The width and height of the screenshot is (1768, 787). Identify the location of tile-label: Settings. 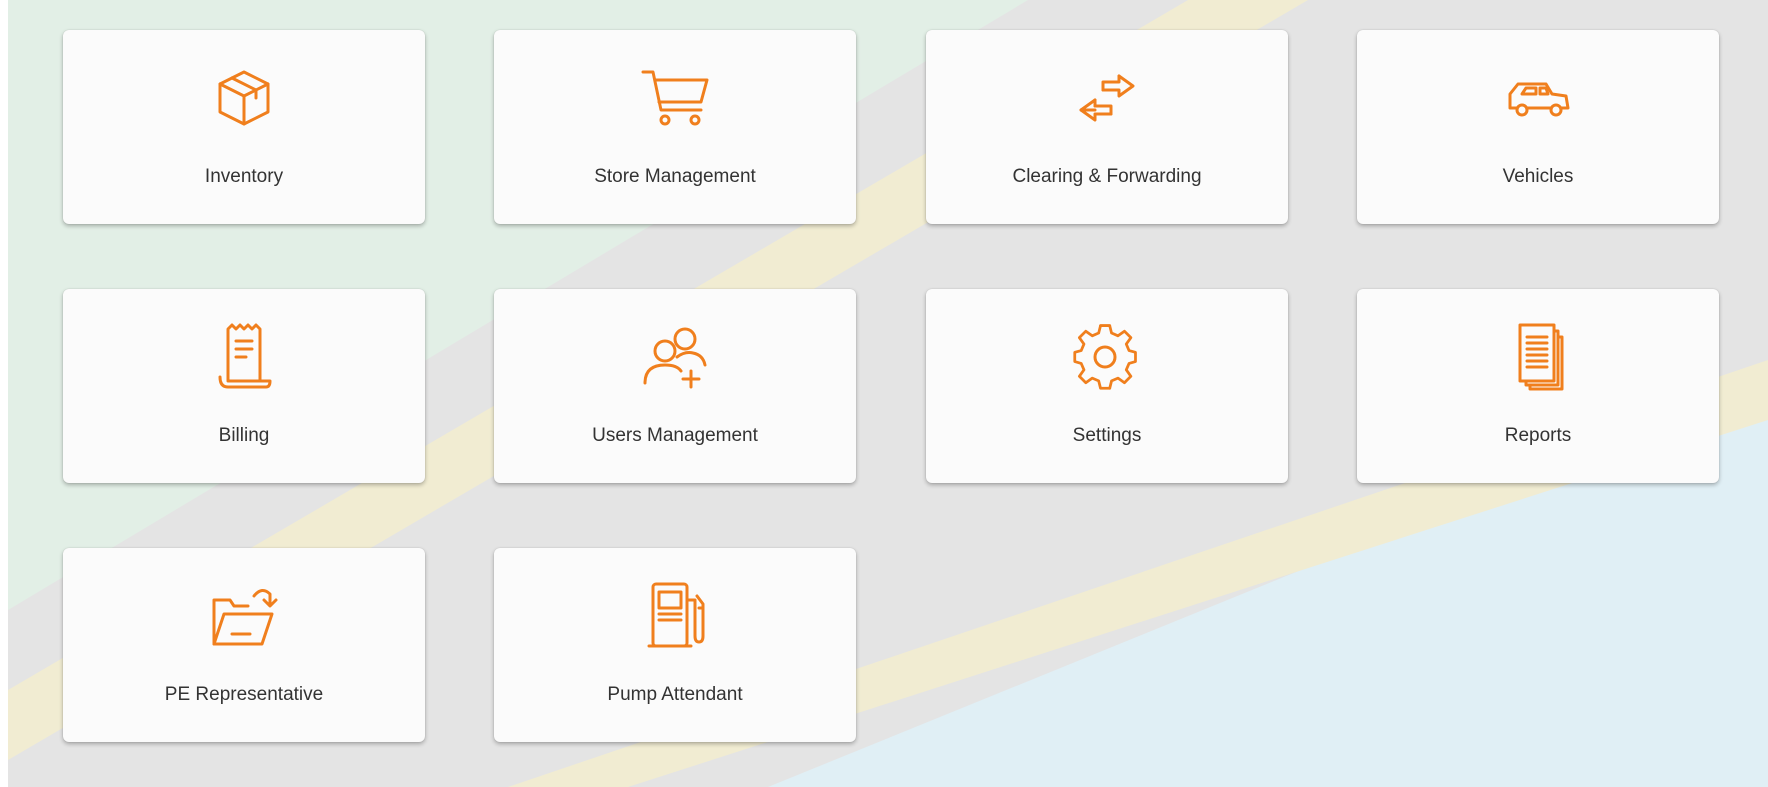
(1107, 435).